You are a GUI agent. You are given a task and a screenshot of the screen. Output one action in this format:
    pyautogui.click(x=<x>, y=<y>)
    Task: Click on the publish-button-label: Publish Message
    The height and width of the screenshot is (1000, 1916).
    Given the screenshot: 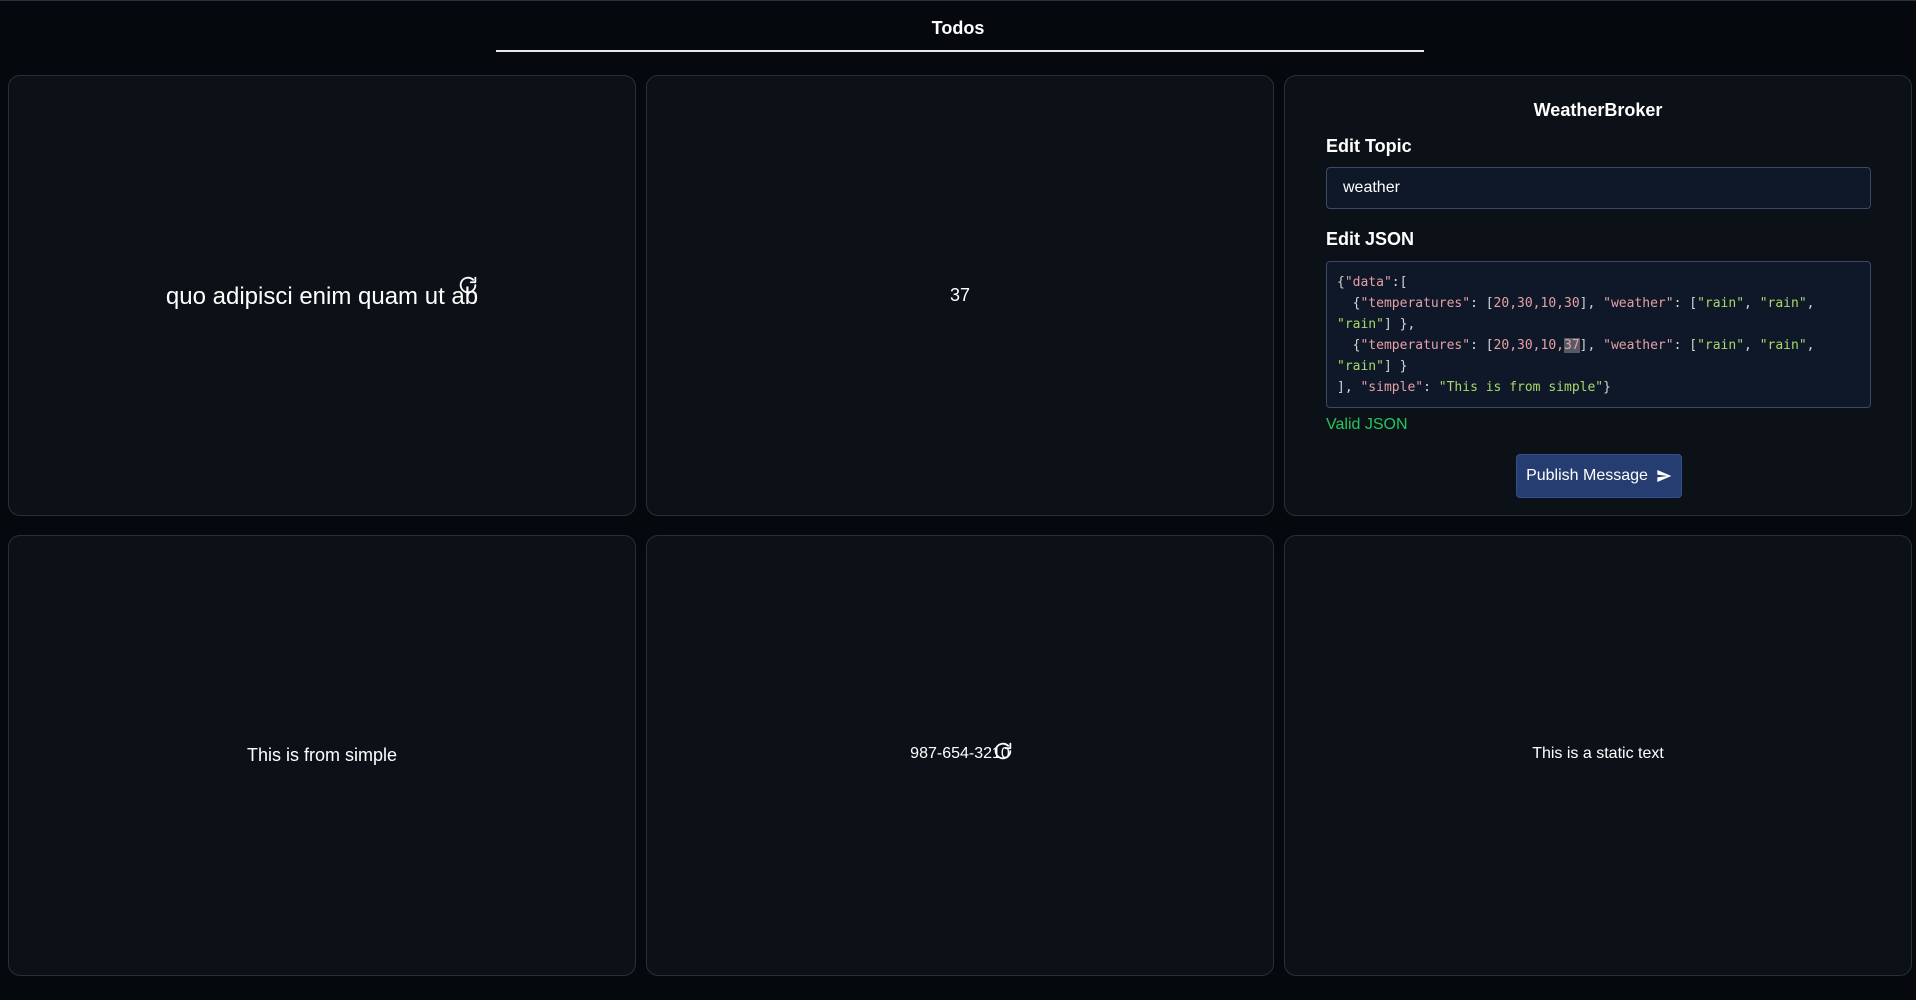 What is the action you would take?
    pyautogui.click(x=1587, y=475)
    